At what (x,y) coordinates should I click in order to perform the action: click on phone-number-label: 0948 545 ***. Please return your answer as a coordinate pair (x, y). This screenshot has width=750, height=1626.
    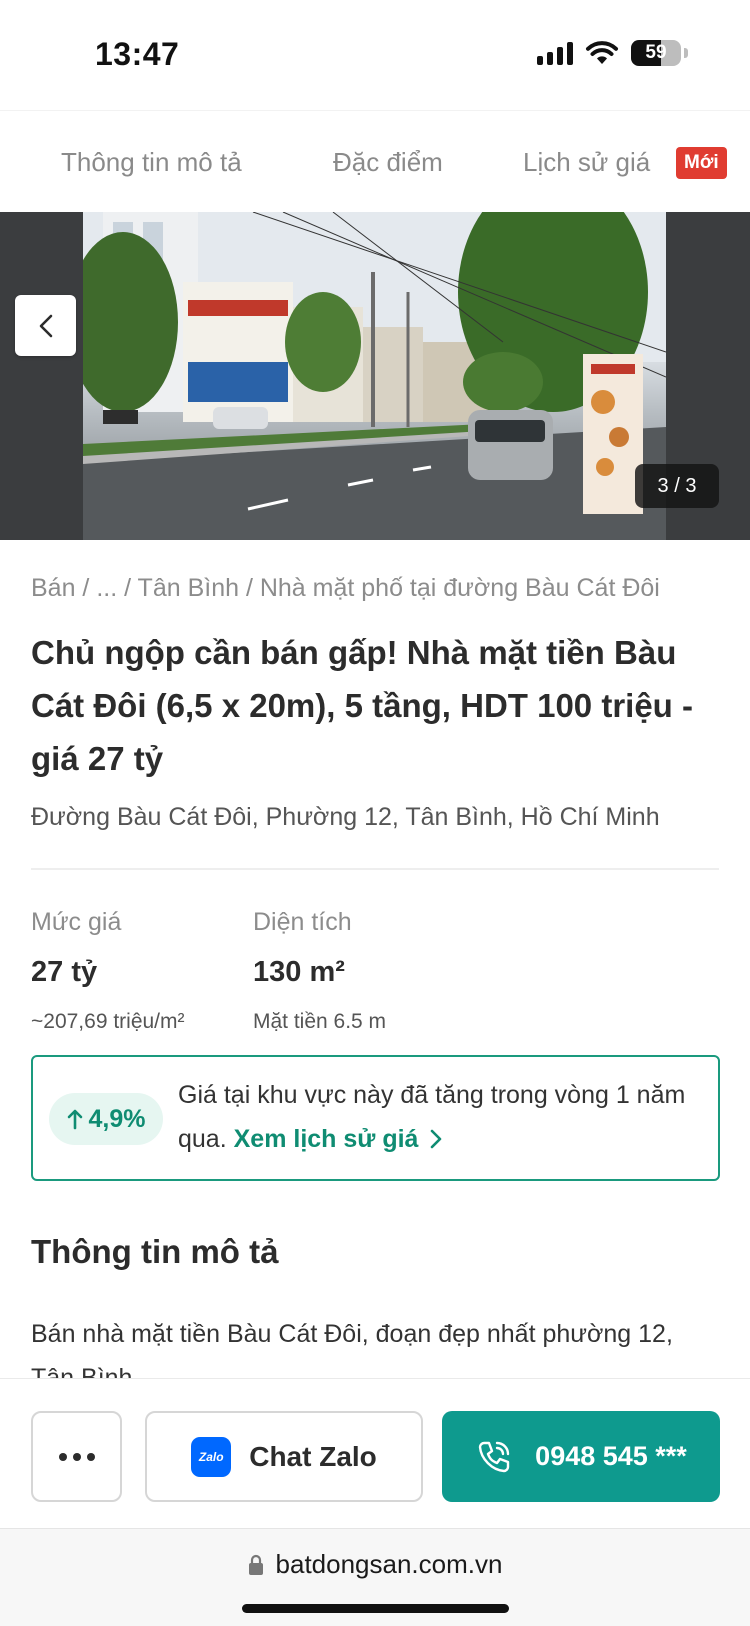
    Looking at the image, I should click on (611, 1456).